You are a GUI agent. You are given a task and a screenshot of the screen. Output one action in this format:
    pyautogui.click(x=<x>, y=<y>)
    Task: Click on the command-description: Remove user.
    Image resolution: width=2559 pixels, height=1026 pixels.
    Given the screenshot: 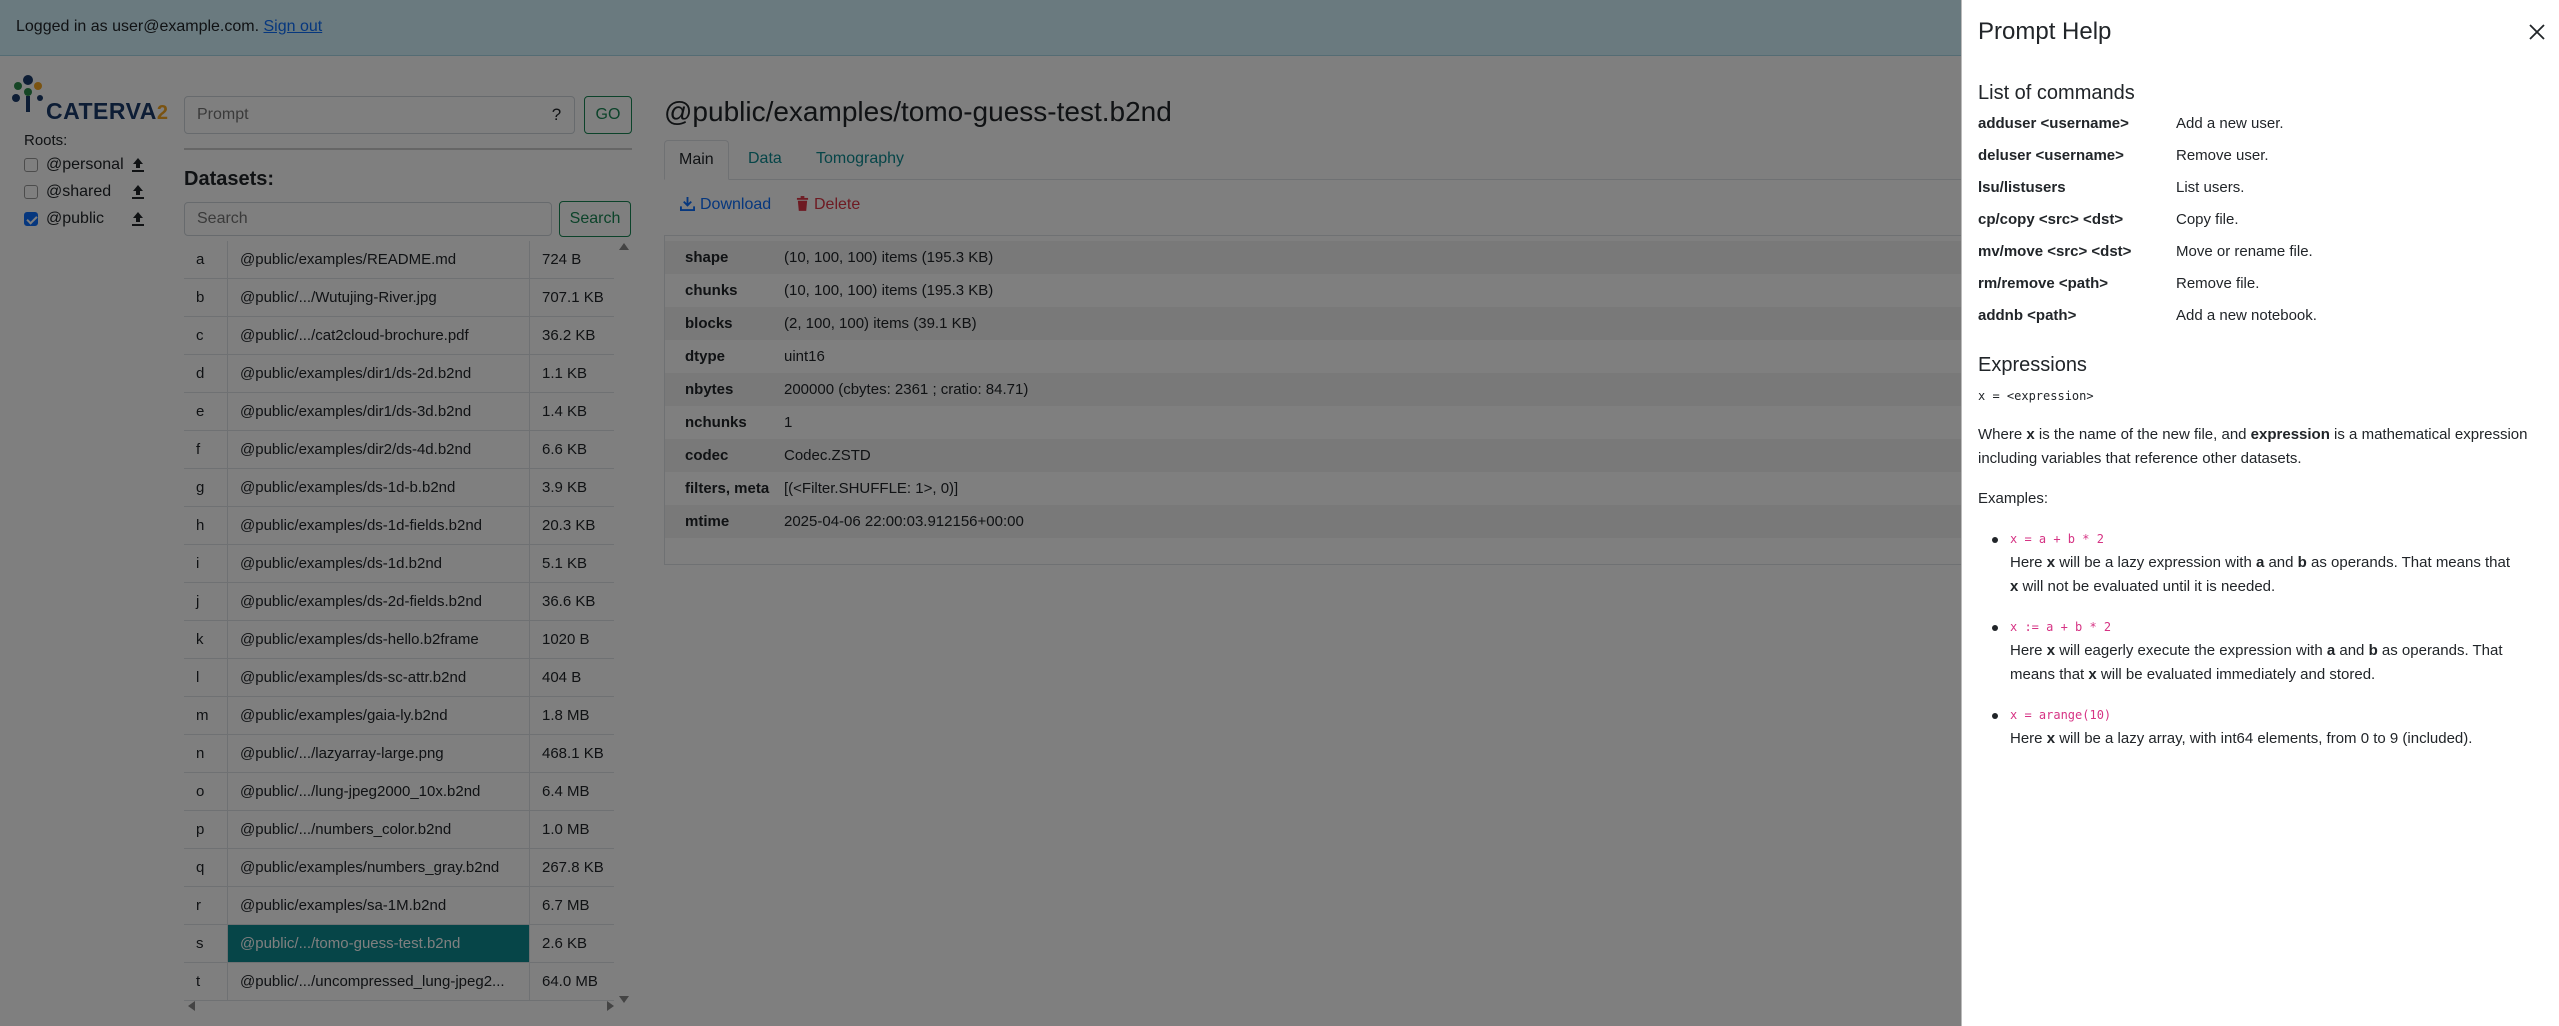 What is the action you would take?
    pyautogui.click(x=2222, y=155)
    